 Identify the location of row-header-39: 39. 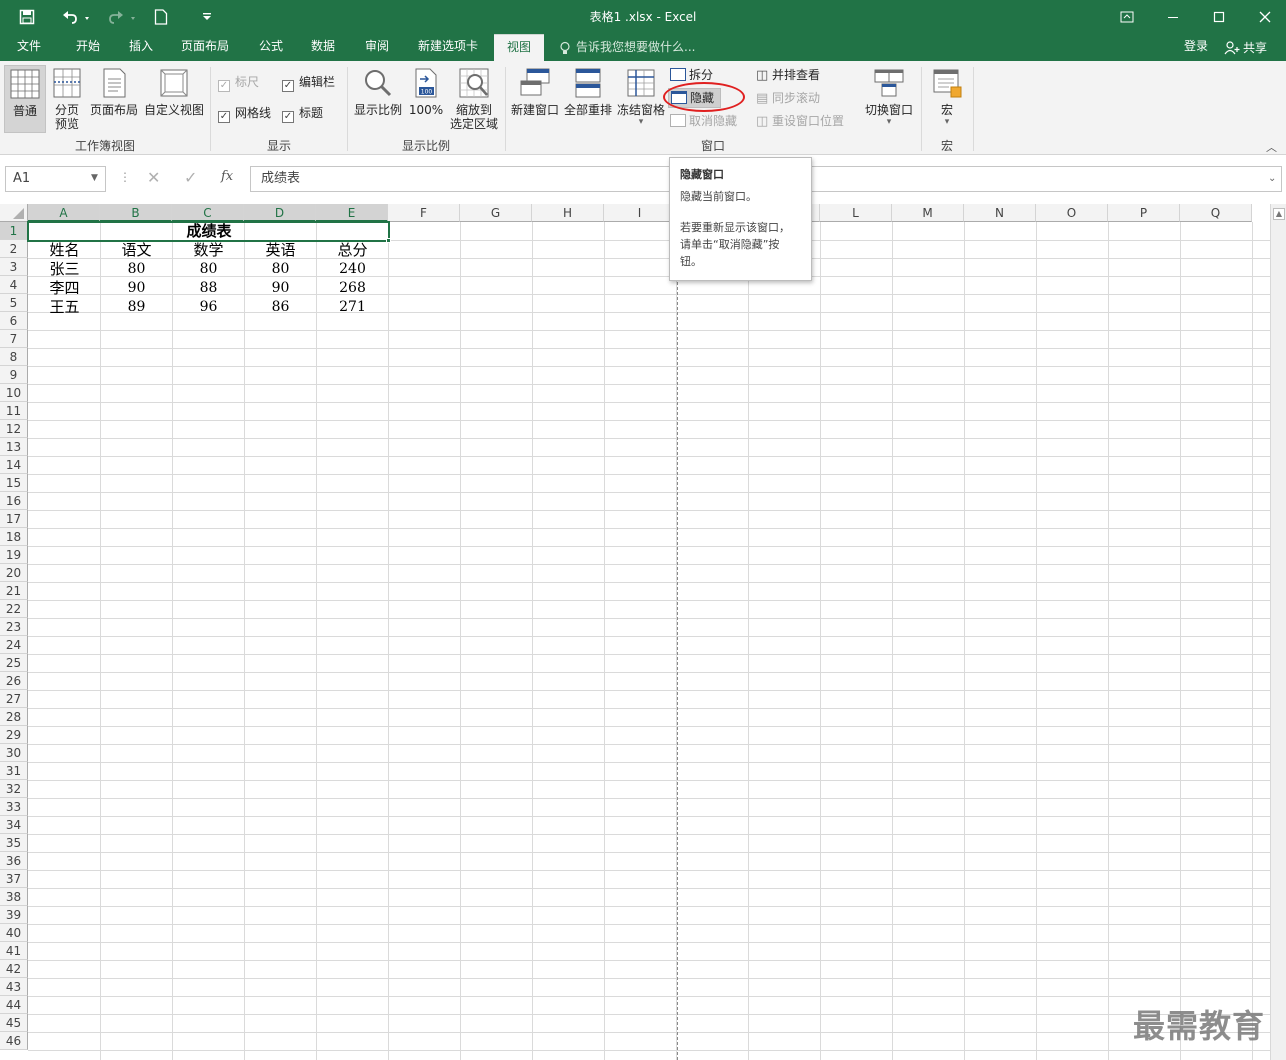
(14, 915).